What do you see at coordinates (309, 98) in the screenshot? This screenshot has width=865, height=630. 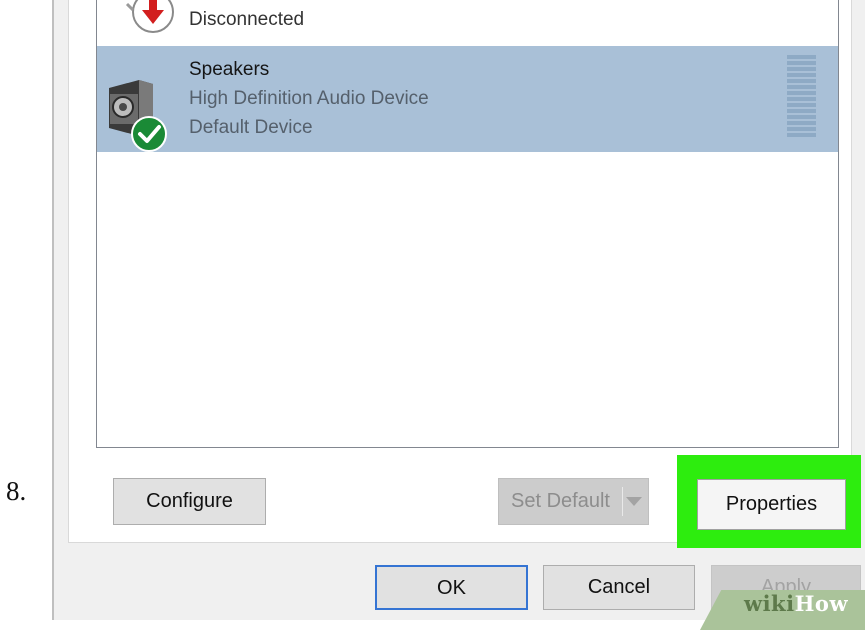 I see `device-description: High Definition Audio Device` at bounding box center [309, 98].